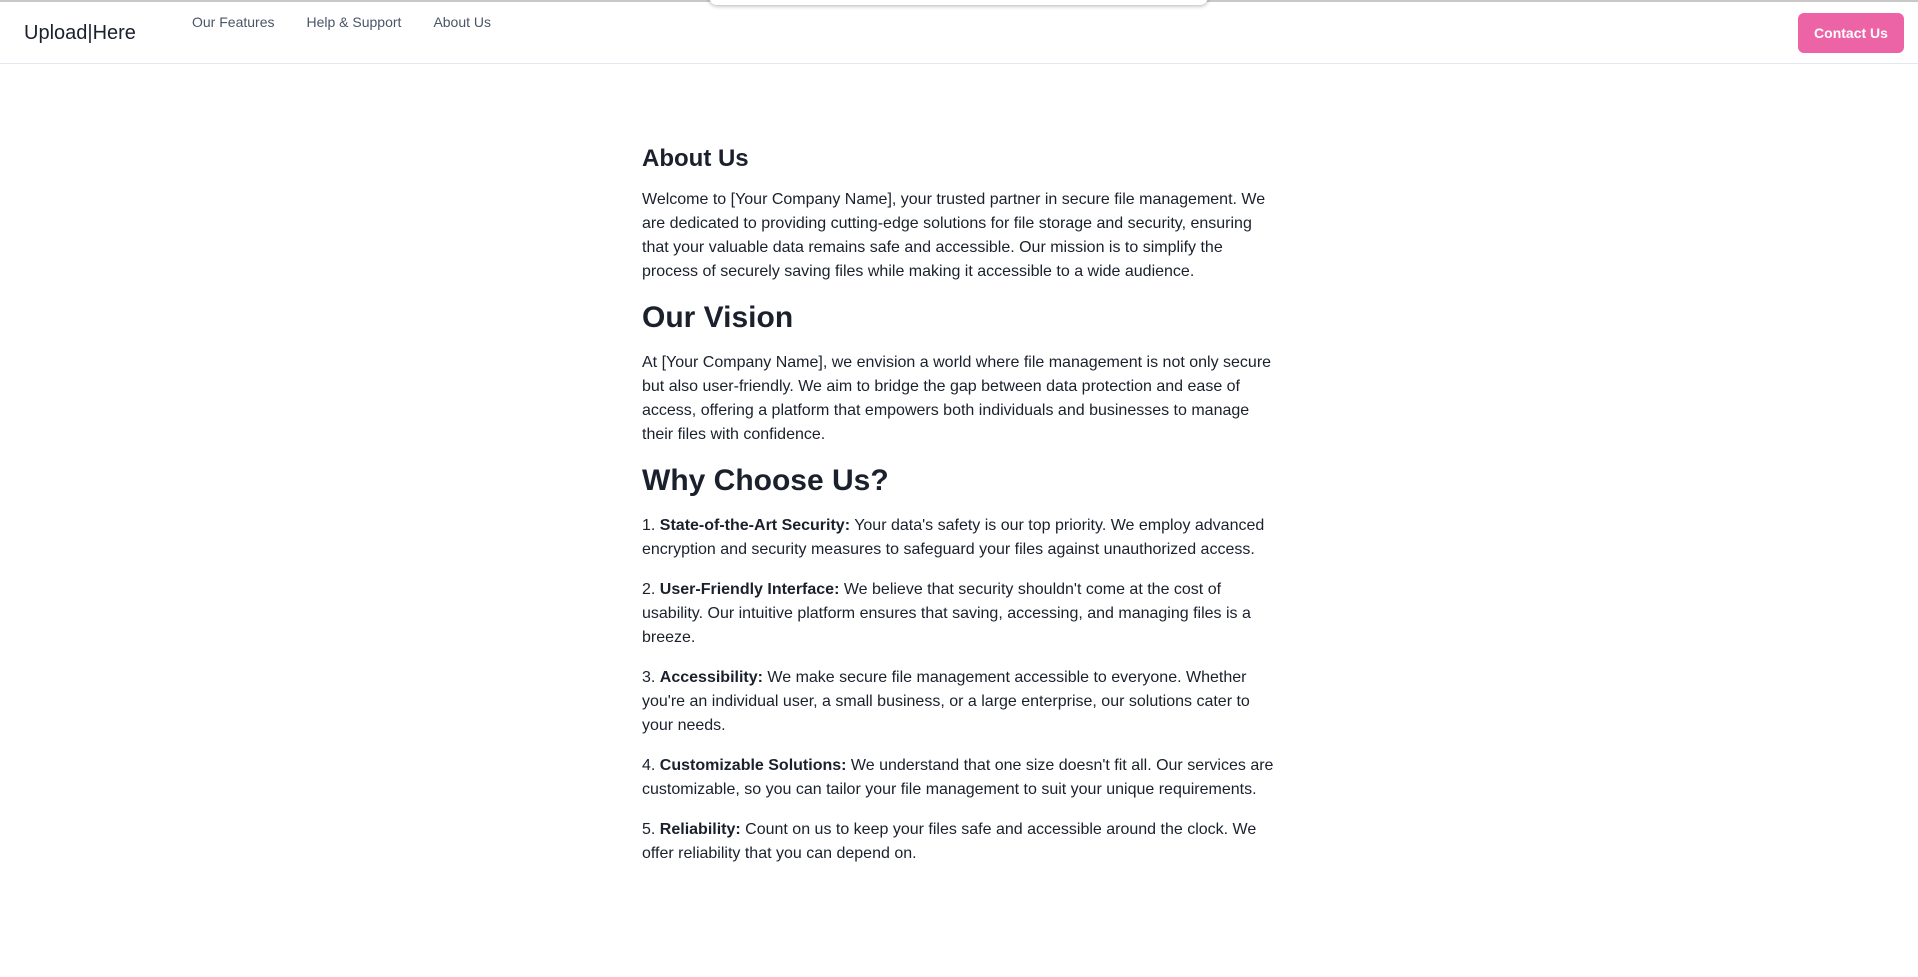 The image size is (1918, 977). I want to click on why-title: Why Choose Us?, so click(765, 480).